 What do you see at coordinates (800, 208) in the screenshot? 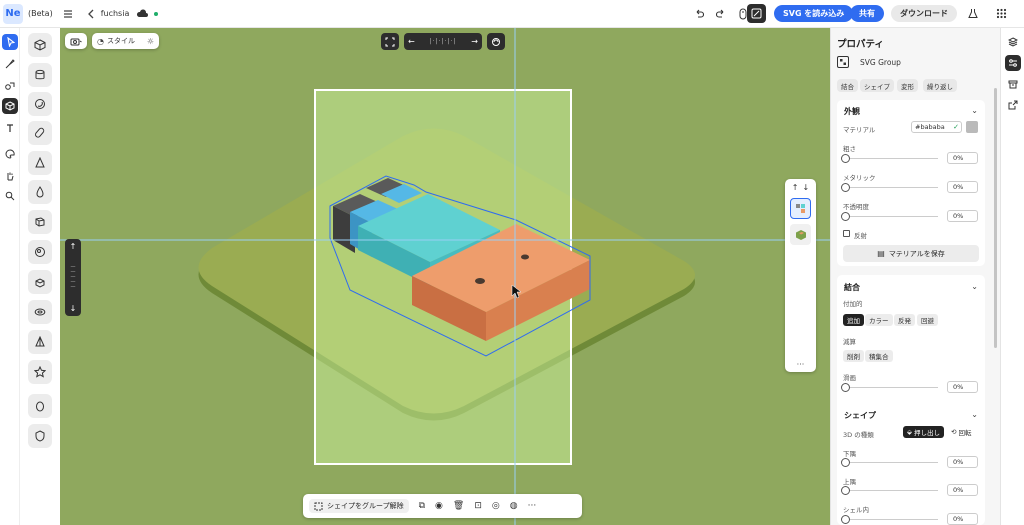
I see `layer-thumb-group` at bounding box center [800, 208].